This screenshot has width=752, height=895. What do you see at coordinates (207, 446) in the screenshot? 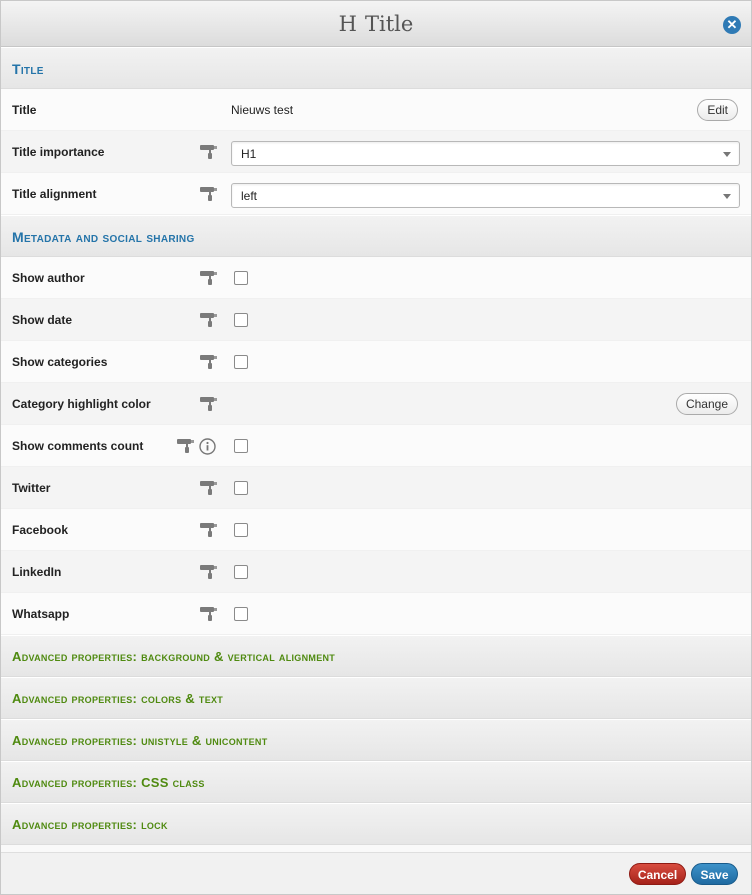
I see `info-icon` at bounding box center [207, 446].